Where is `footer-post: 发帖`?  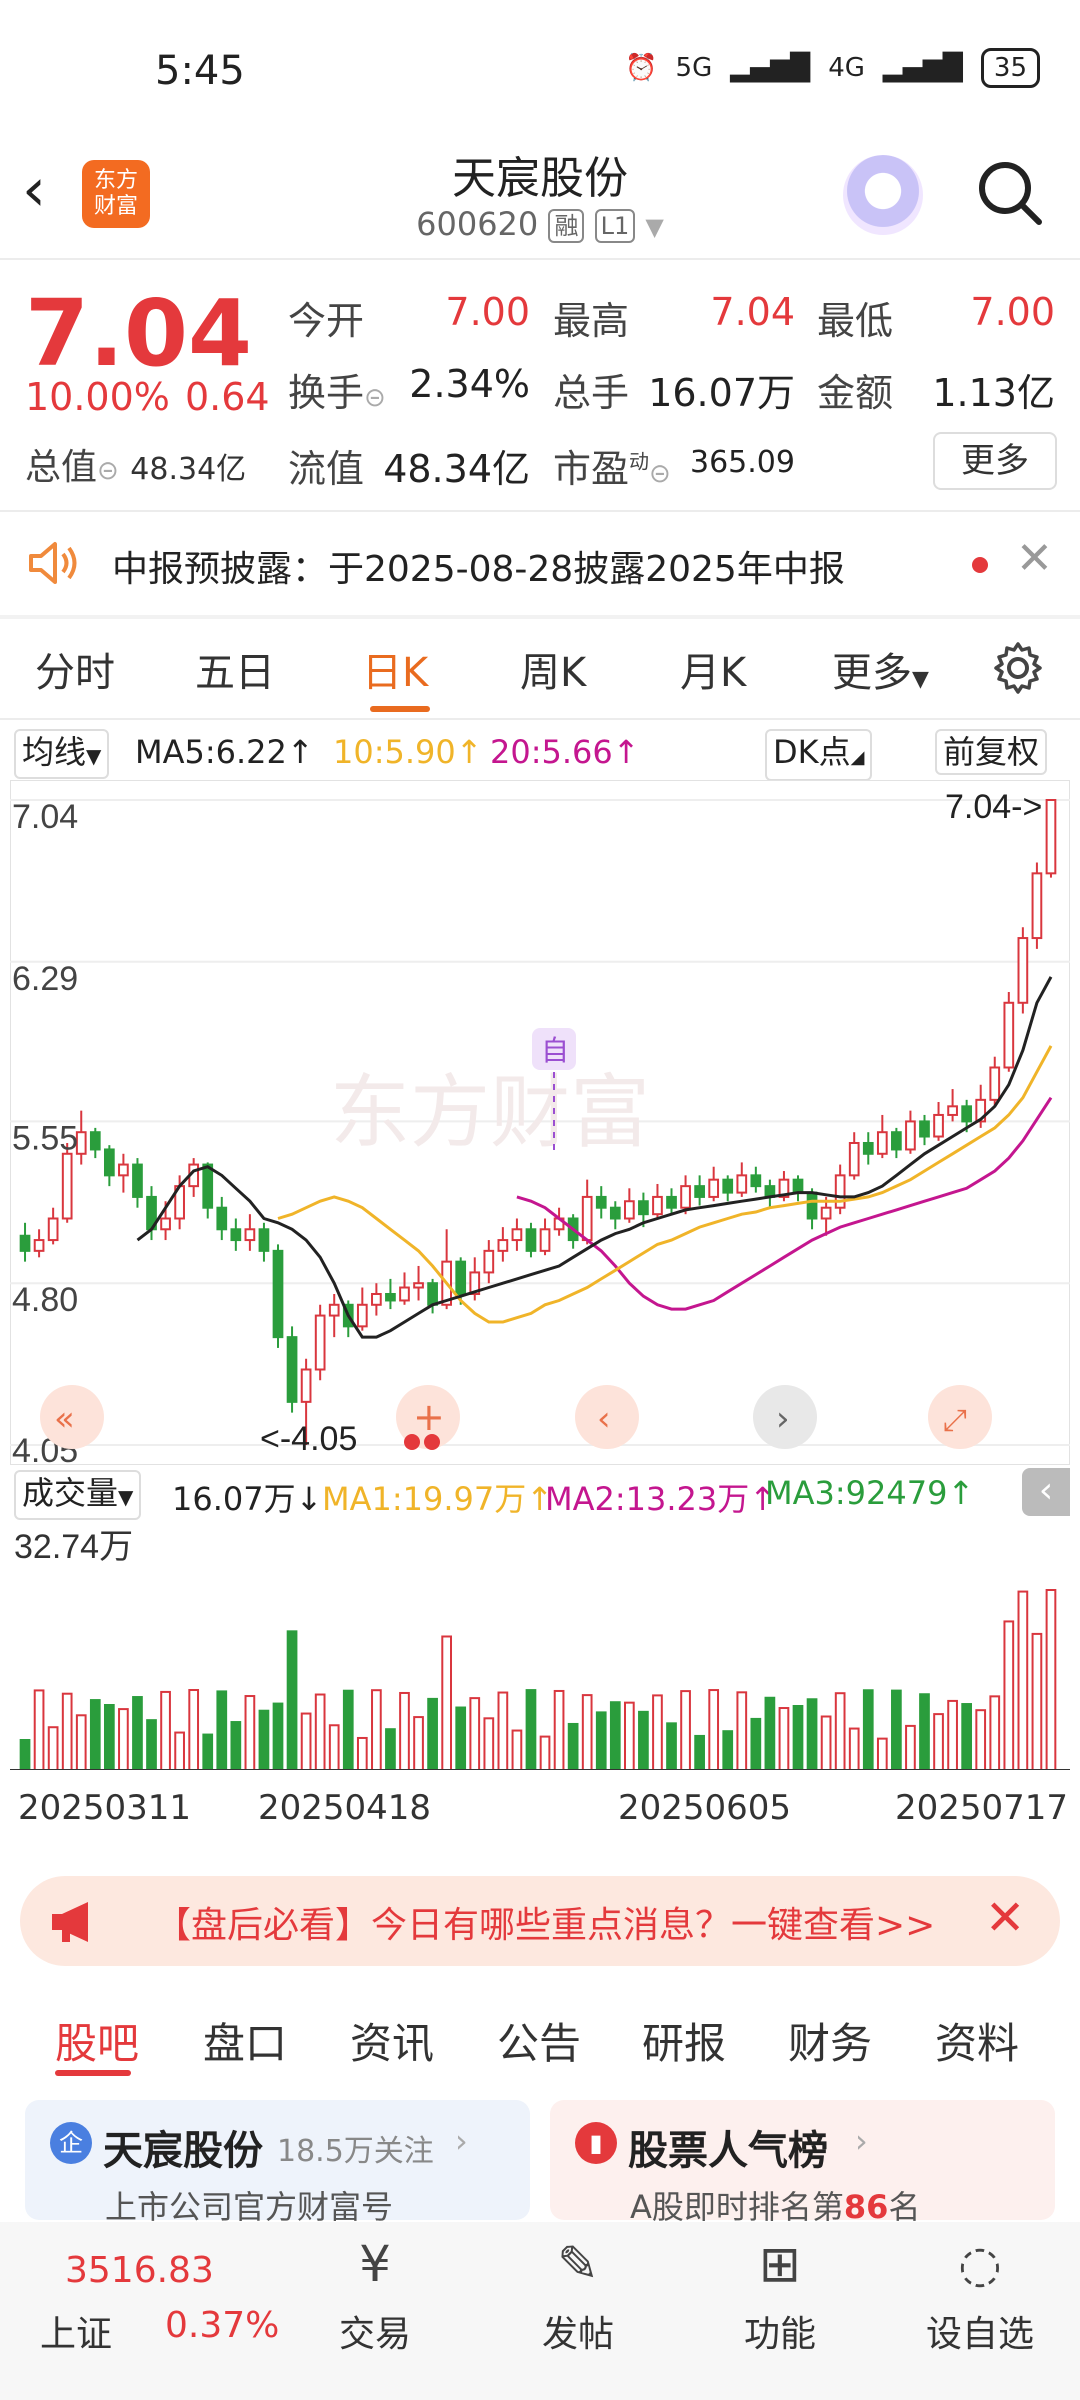
footer-post: 发帖 is located at coordinates (578, 2331).